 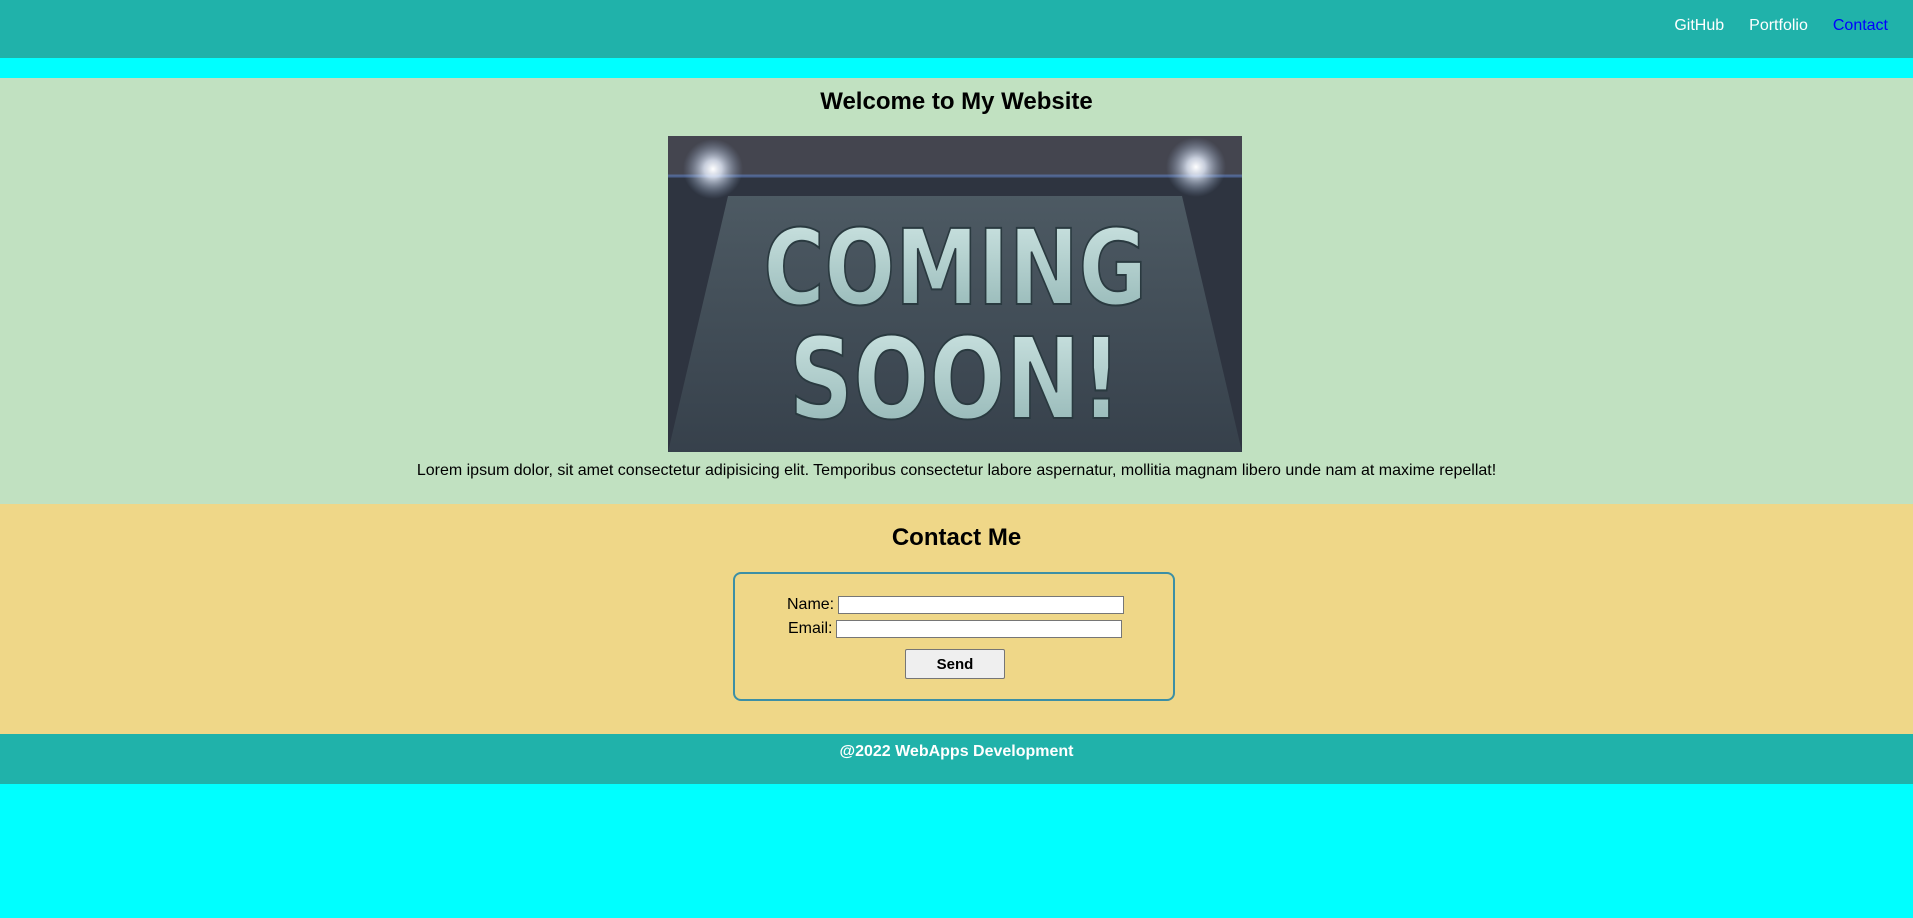 I want to click on name-row: Name:, so click(x=956, y=605).